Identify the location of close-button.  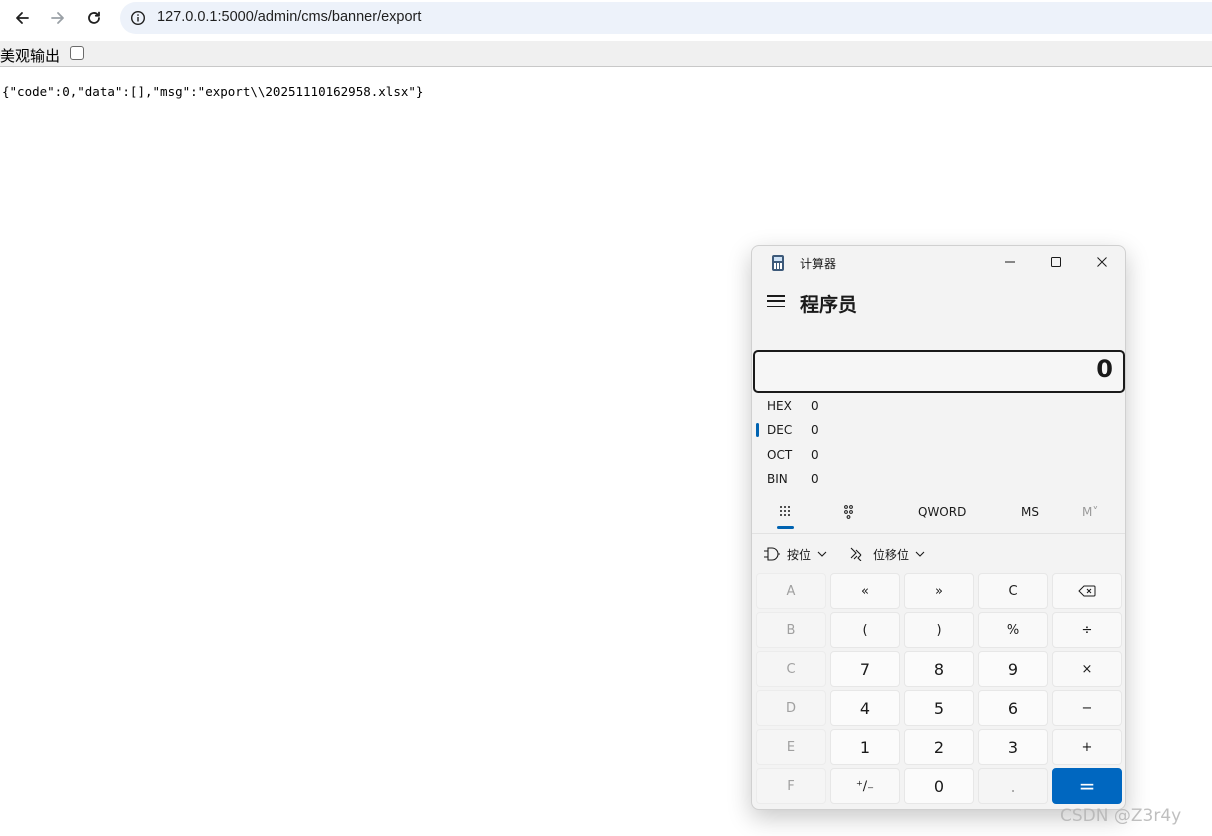
(1102, 262).